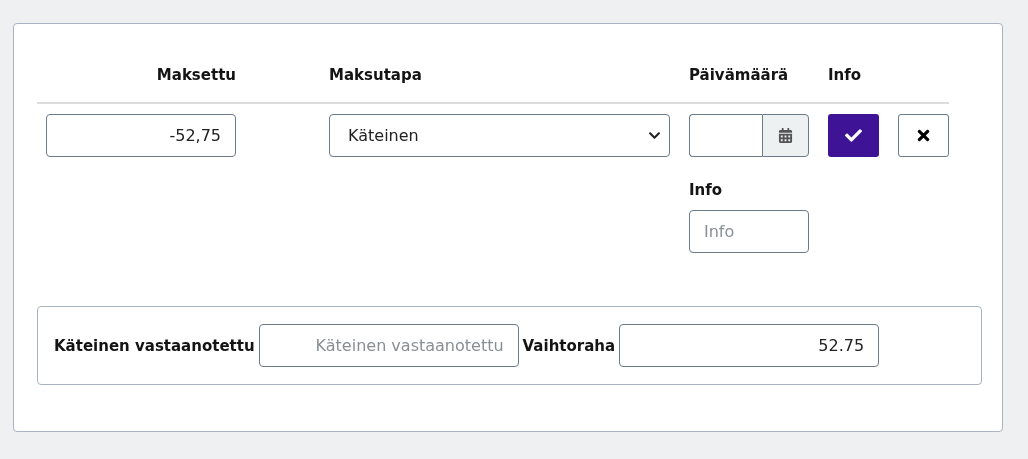 The image size is (1028, 459). Describe the element at coordinates (569, 345) in the screenshot. I see `field-label: Vaihtoraha` at that location.